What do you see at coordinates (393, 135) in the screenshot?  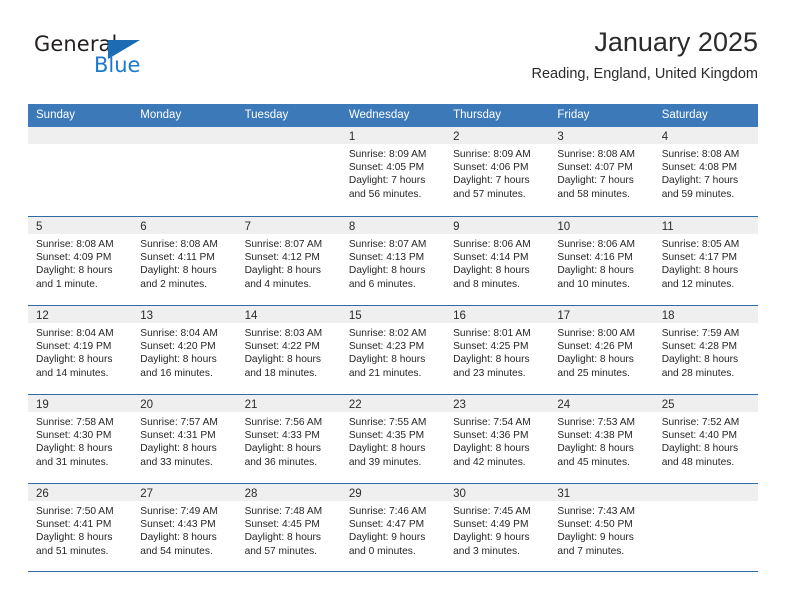 I see `day-number-band: 1` at bounding box center [393, 135].